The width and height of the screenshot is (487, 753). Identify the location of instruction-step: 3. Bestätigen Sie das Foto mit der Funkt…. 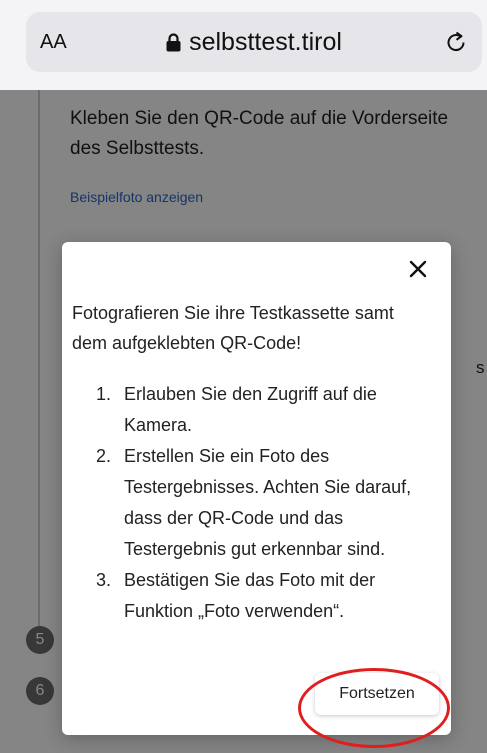
(261, 596).